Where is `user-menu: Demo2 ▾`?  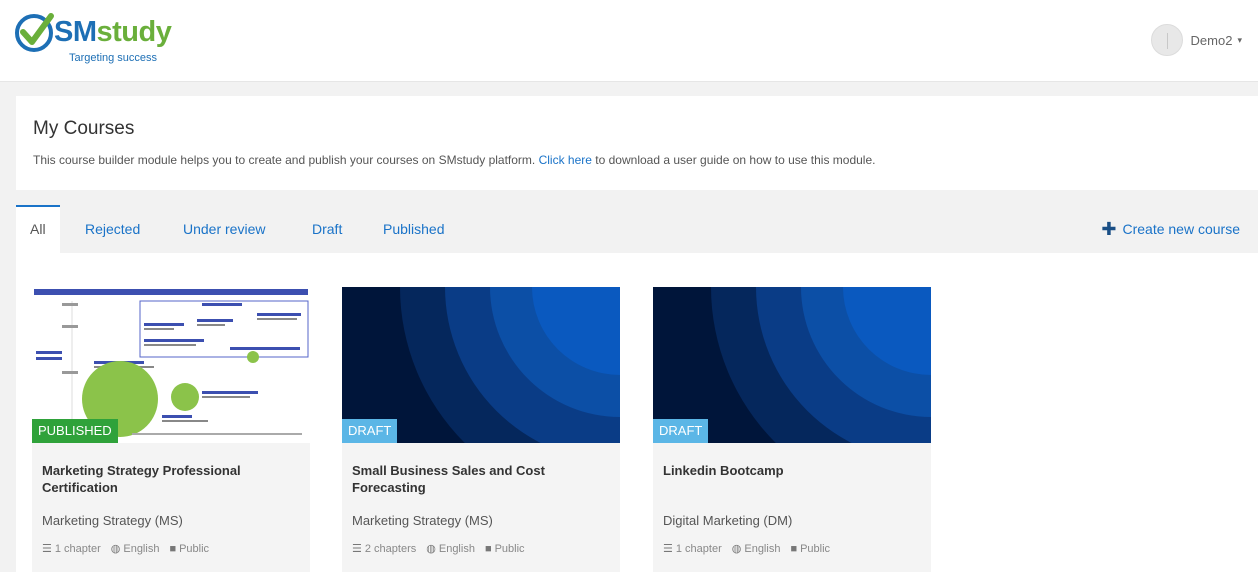
user-menu: Demo2 ▾ is located at coordinates (1196, 40).